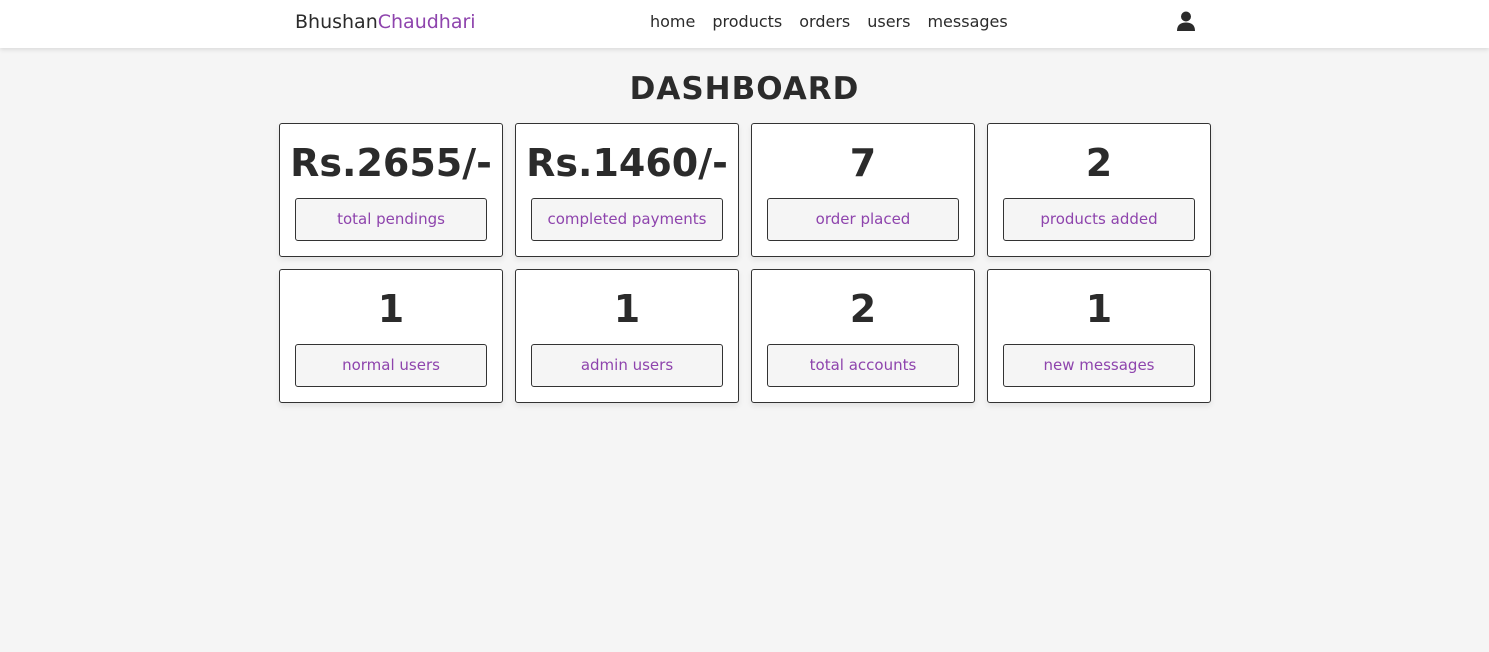  What do you see at coordinates (627, 365) in the screenshot?
I see `admin-users-button: admin users` at bounding box center [627, 365].